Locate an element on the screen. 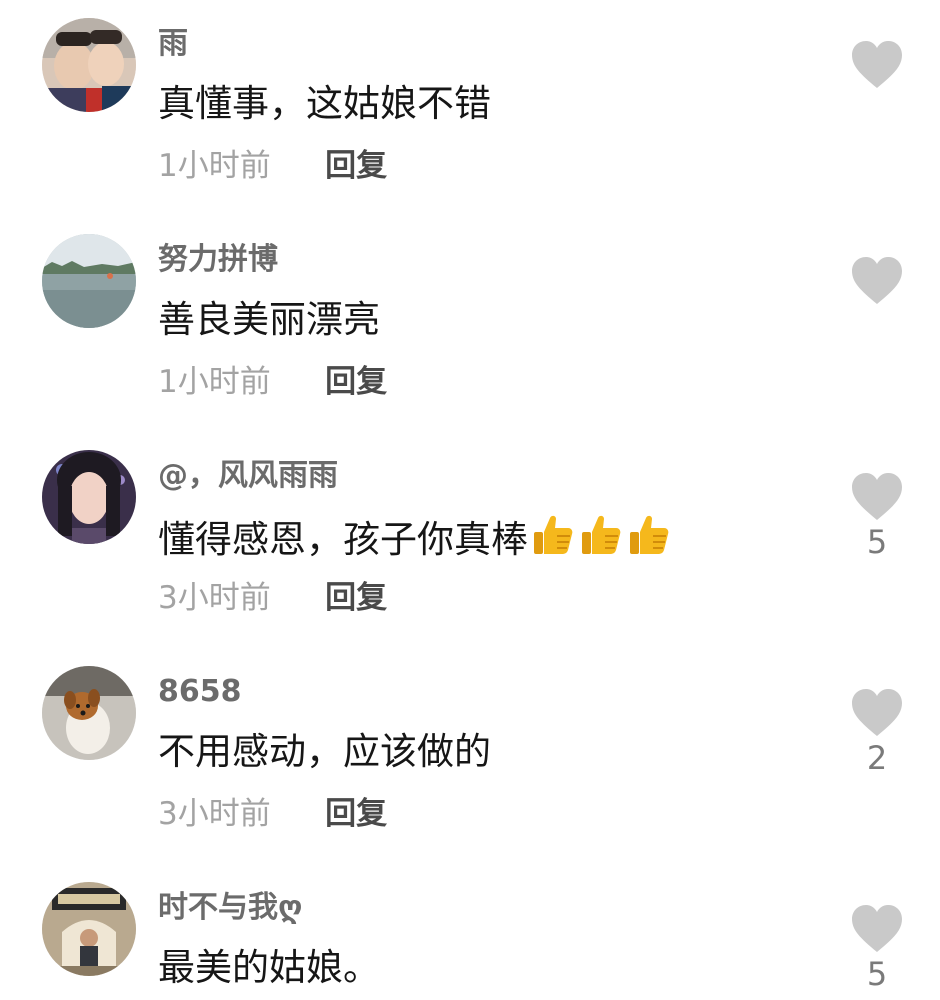 This screenshot has height=1000, width=940. comment-text: 懂得感恩，孩子你真棒 is located at coordinates (416, 541).